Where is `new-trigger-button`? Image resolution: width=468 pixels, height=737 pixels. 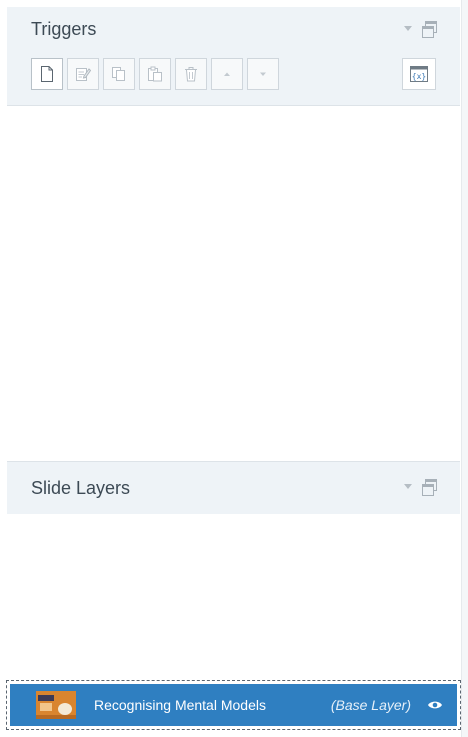 new-trigger-button is located at coordinates (47, 74).